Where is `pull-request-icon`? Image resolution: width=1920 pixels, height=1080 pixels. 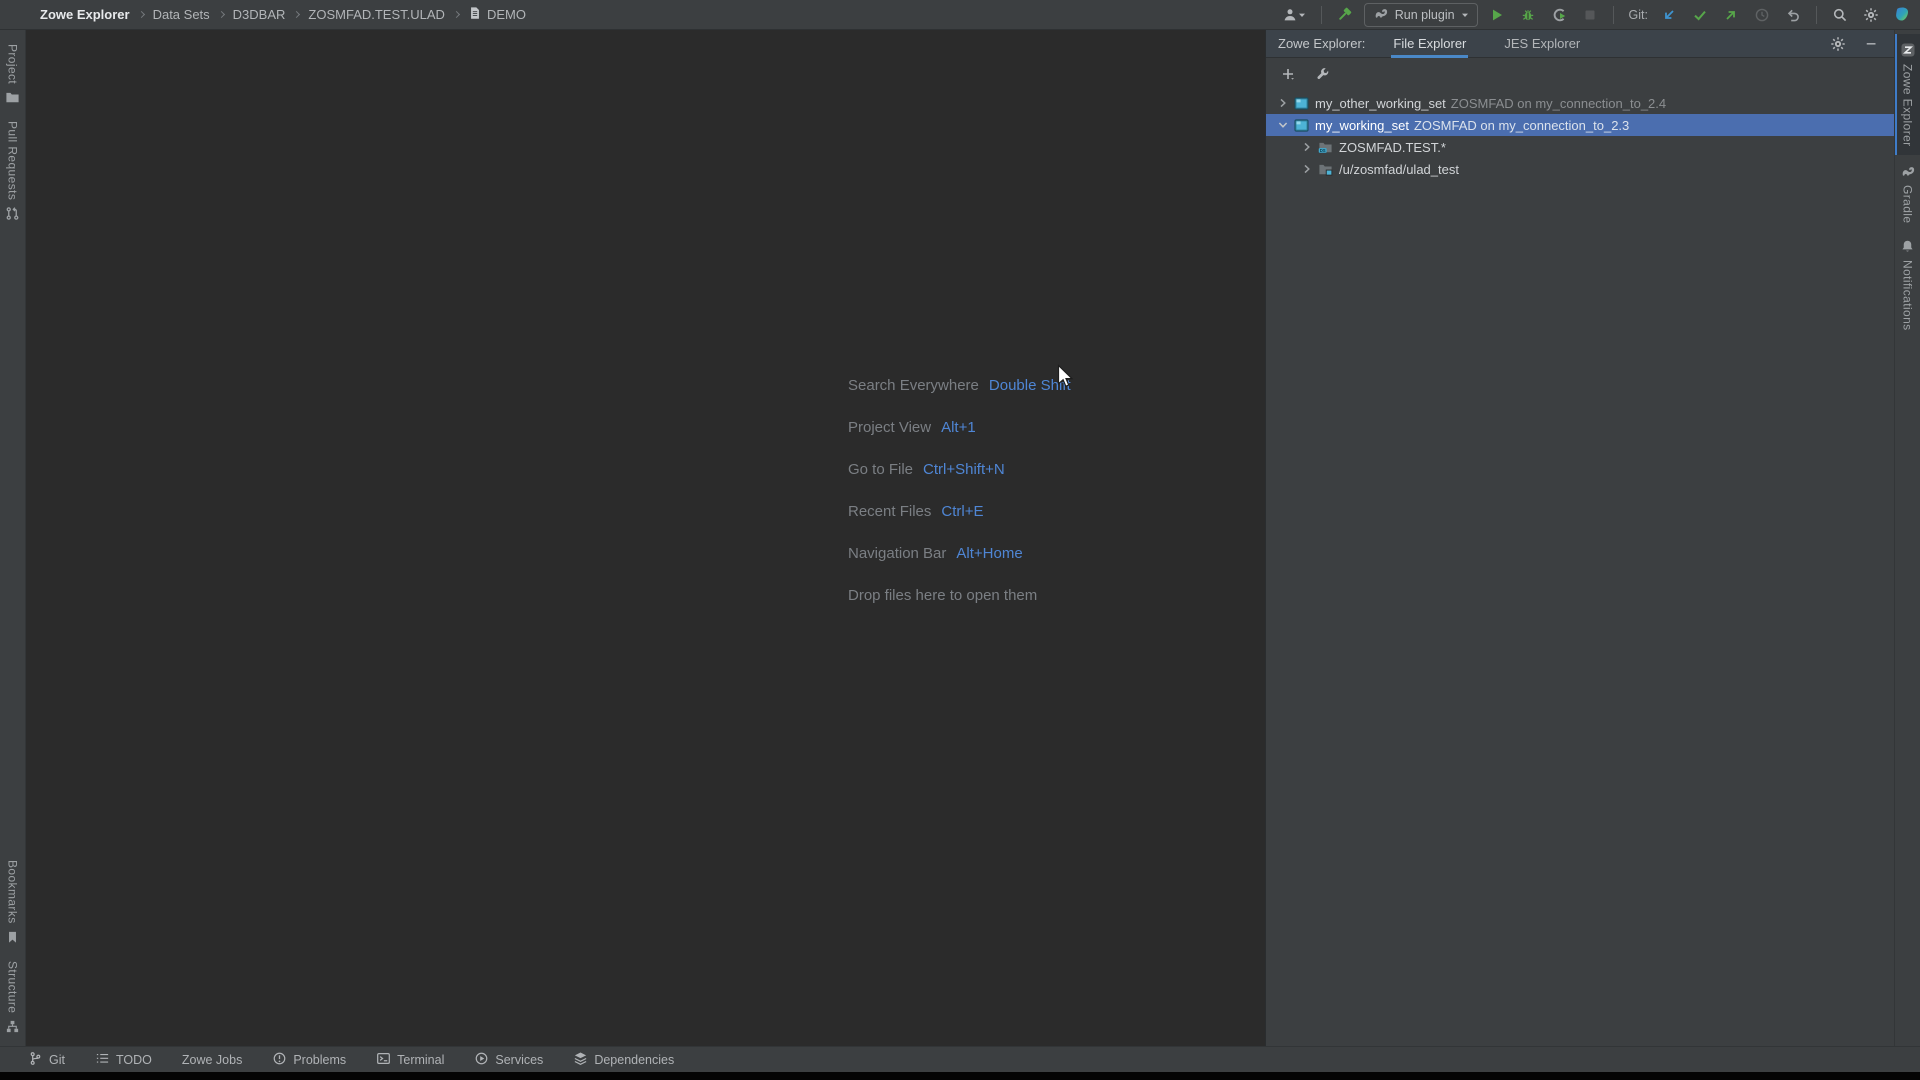
pull-request-icon is located at coordinates (12, 213).